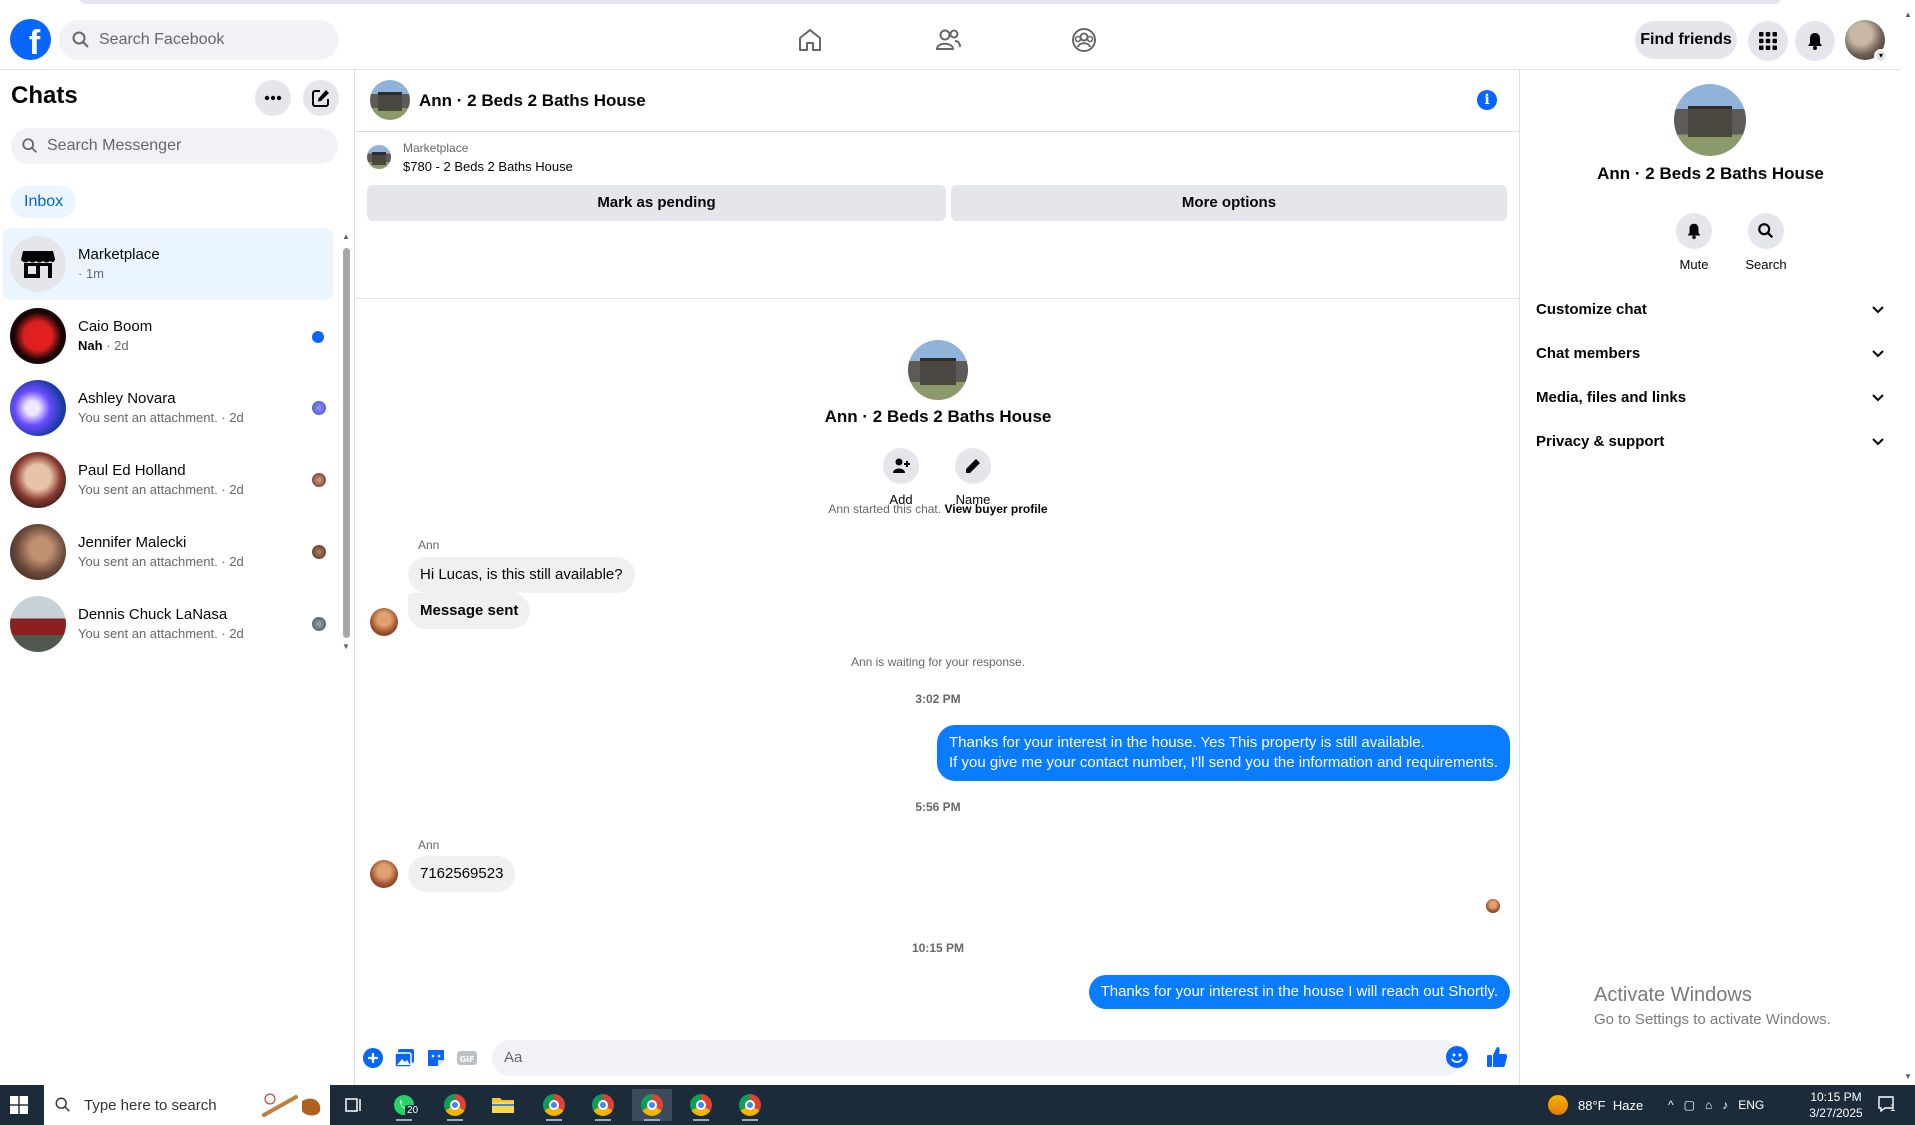  Describe the element at coordinates (1711, 353) in the screenshot. I see `chat-members-row: Chat members` at that location.